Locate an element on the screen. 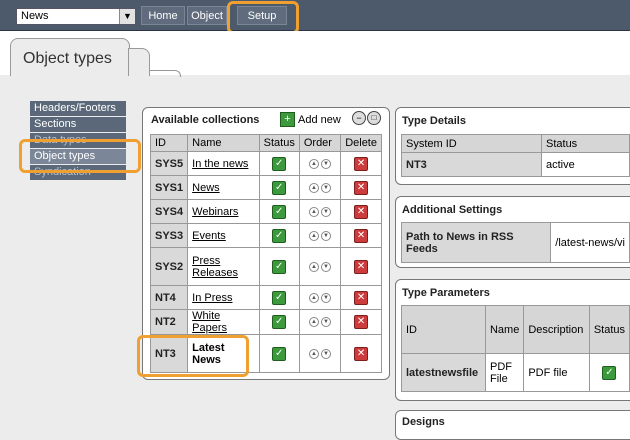 Image resolution: width=630 pixels, height=440 pixels. sidebar-item-sections: Sections is located at coordinates (78, 124).